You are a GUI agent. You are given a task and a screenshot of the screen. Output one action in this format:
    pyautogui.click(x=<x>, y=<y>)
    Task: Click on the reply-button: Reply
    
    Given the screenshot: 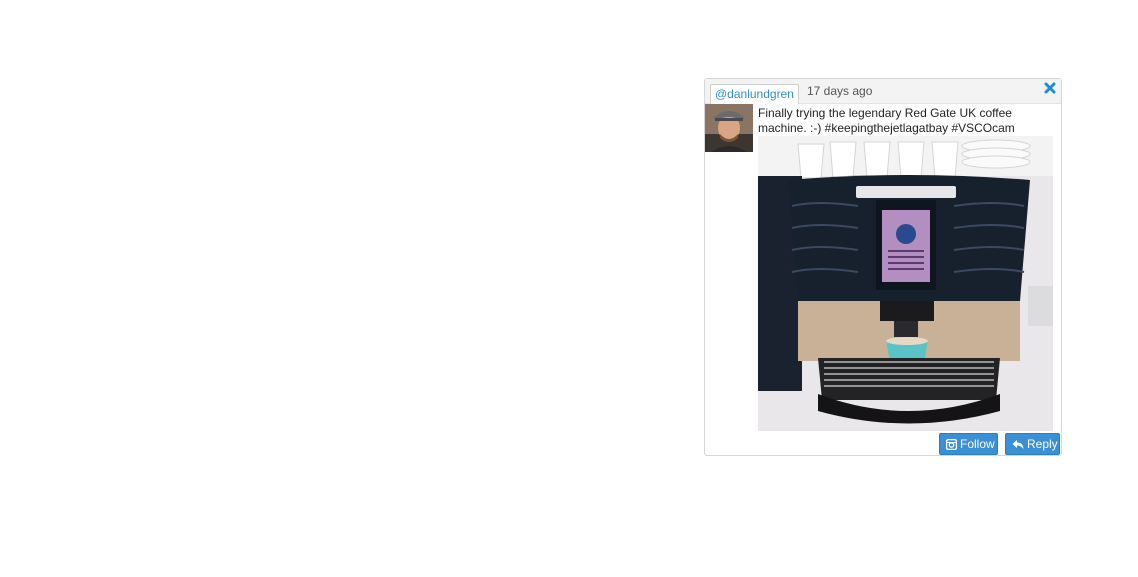 What is the action you would take?
    pyautogui.click(x=1032, y=444)
    